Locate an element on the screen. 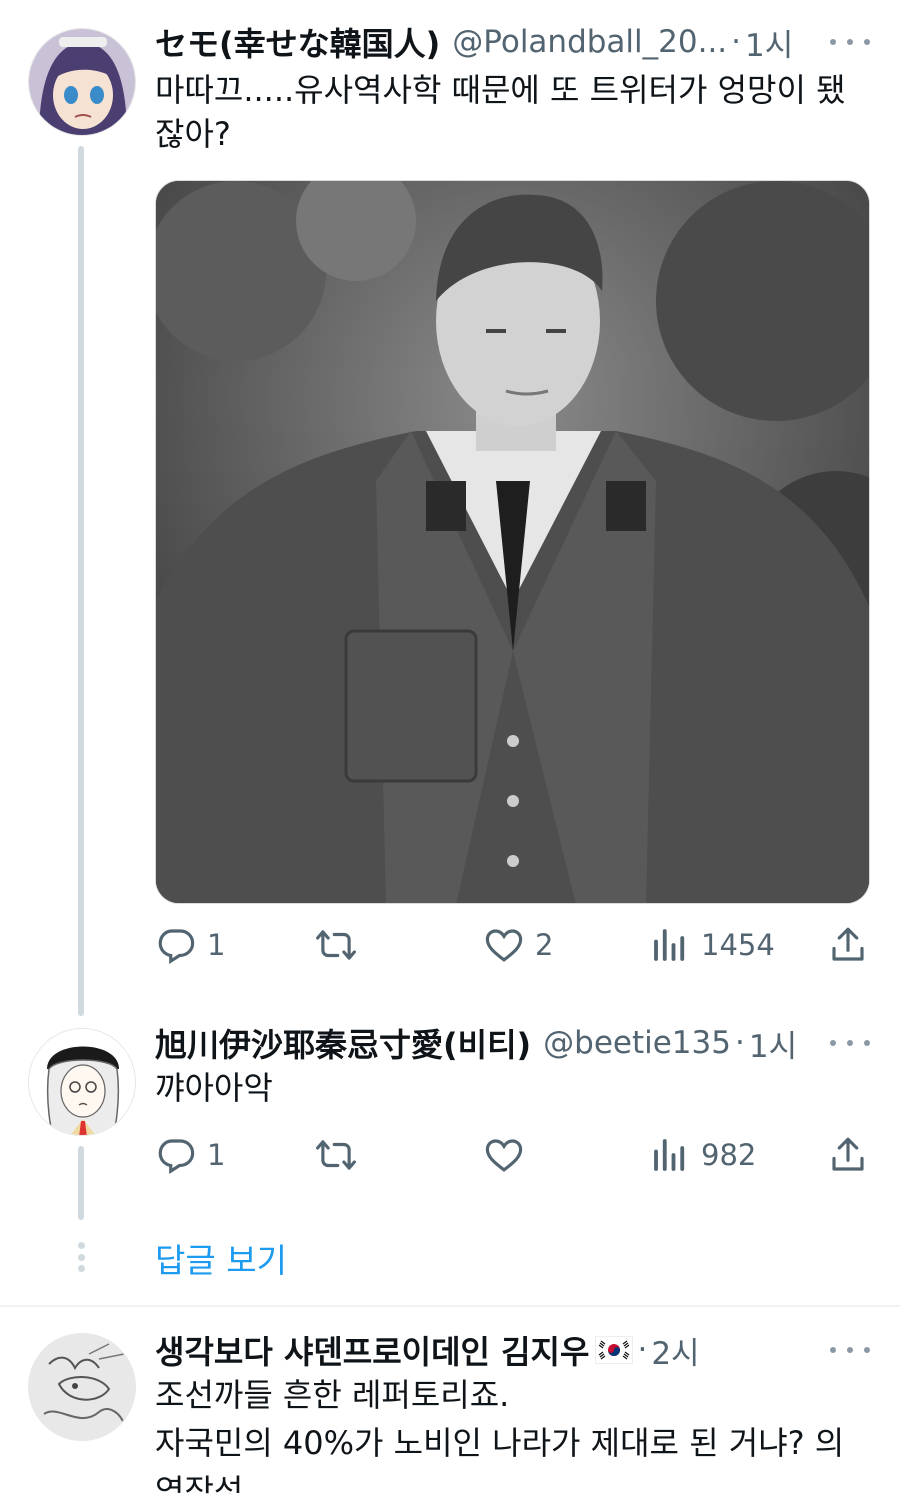 Image resolution: width=900 pixels, height=1494 pixels. tweet-header: セモ(幸せな韓国人) @Polandball_20... · 1시 is located at coordinates (512, 42).